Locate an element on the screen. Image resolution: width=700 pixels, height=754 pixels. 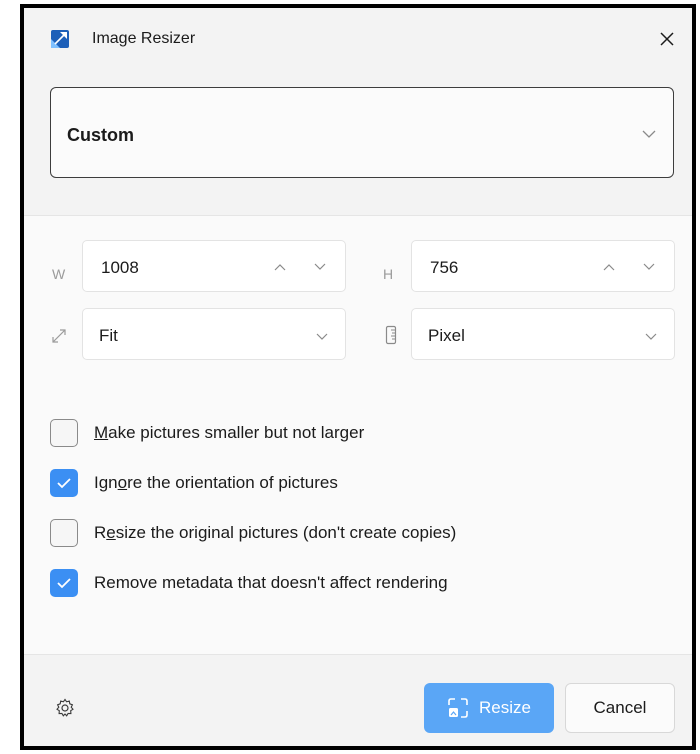
resize-icon is located at coordinates (458, 708).